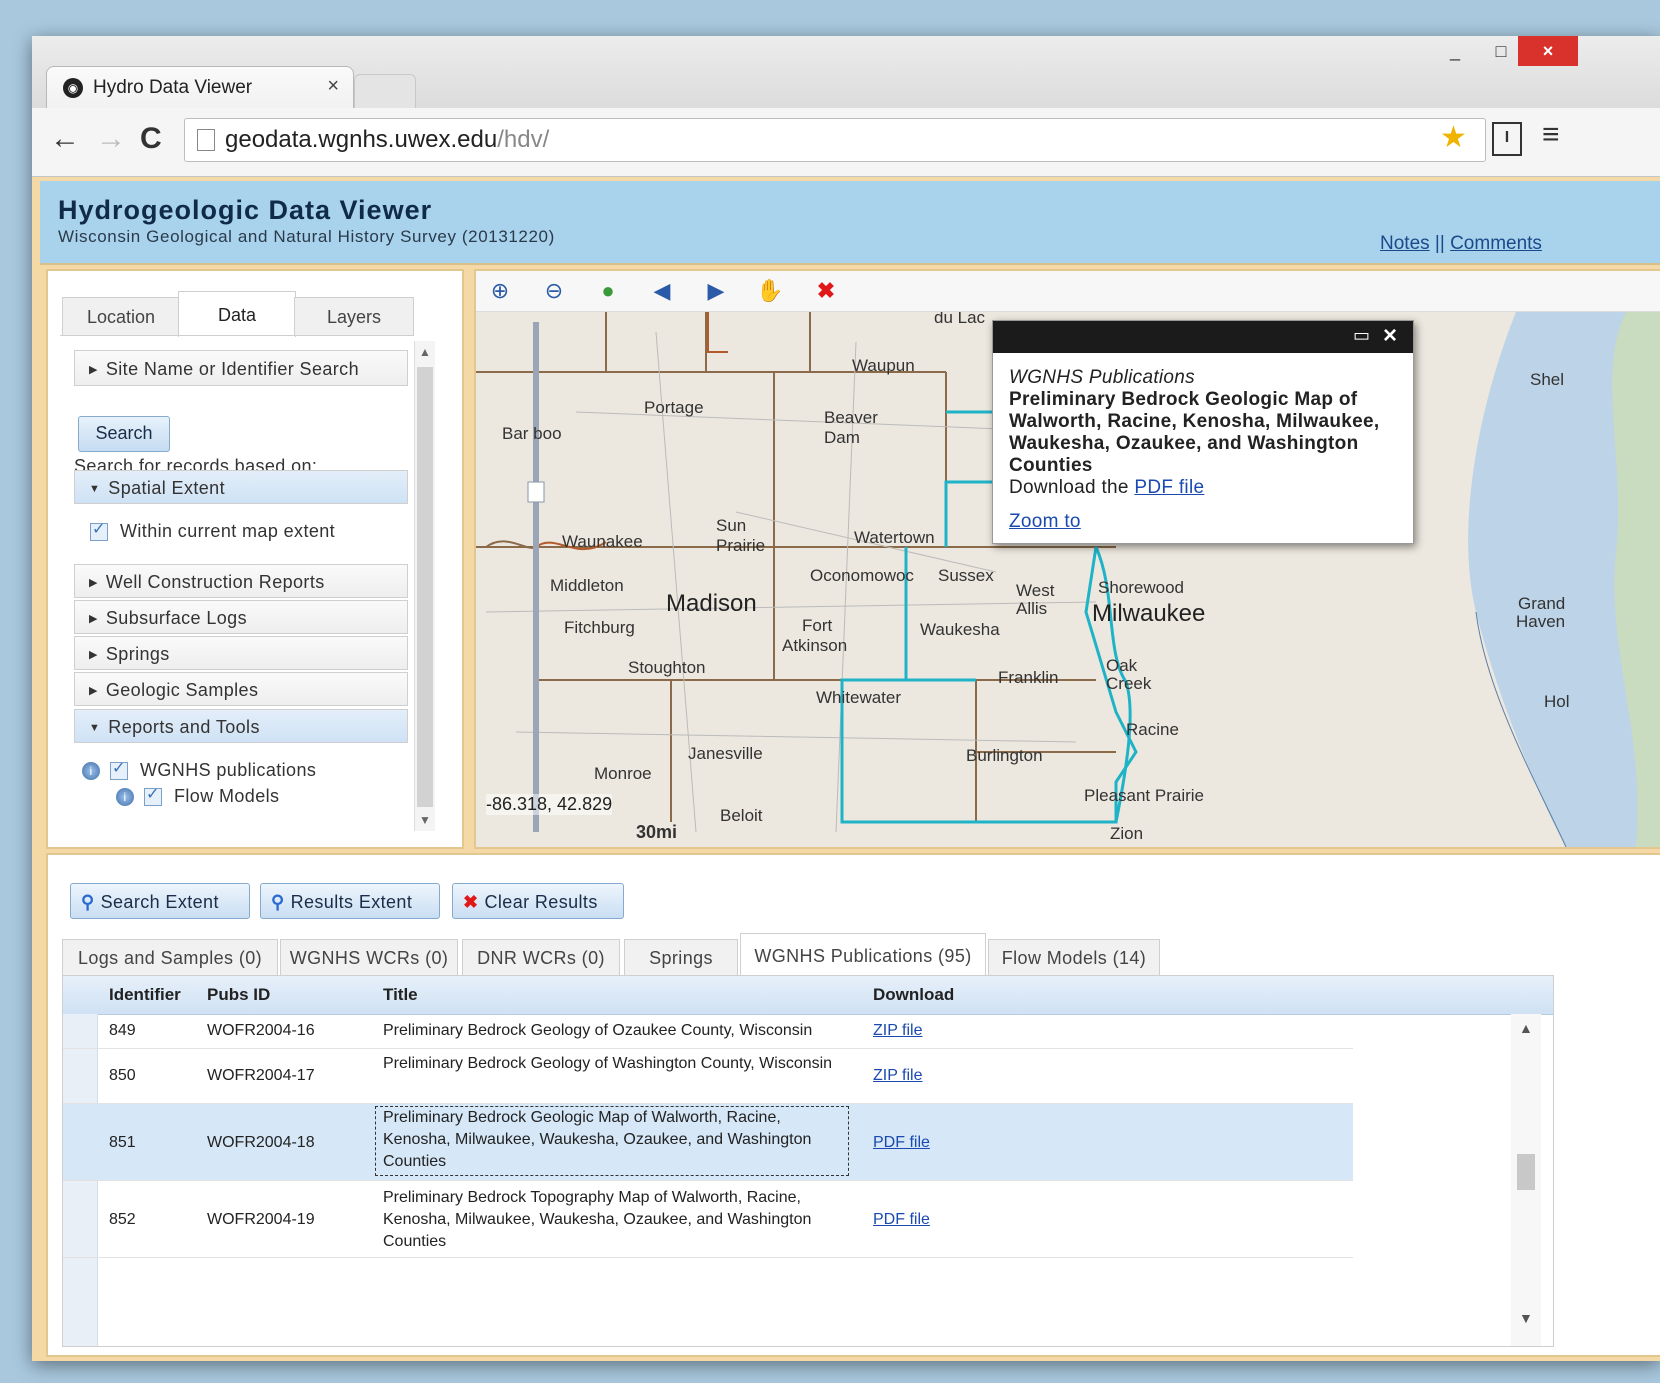 Image resolution: width=1660 pixels, height=1383 pixels. What do you see at coordinates (1072, 487) in the screenshot?
I see `download-prefix: Download the` at bounding box center [1072, 487].